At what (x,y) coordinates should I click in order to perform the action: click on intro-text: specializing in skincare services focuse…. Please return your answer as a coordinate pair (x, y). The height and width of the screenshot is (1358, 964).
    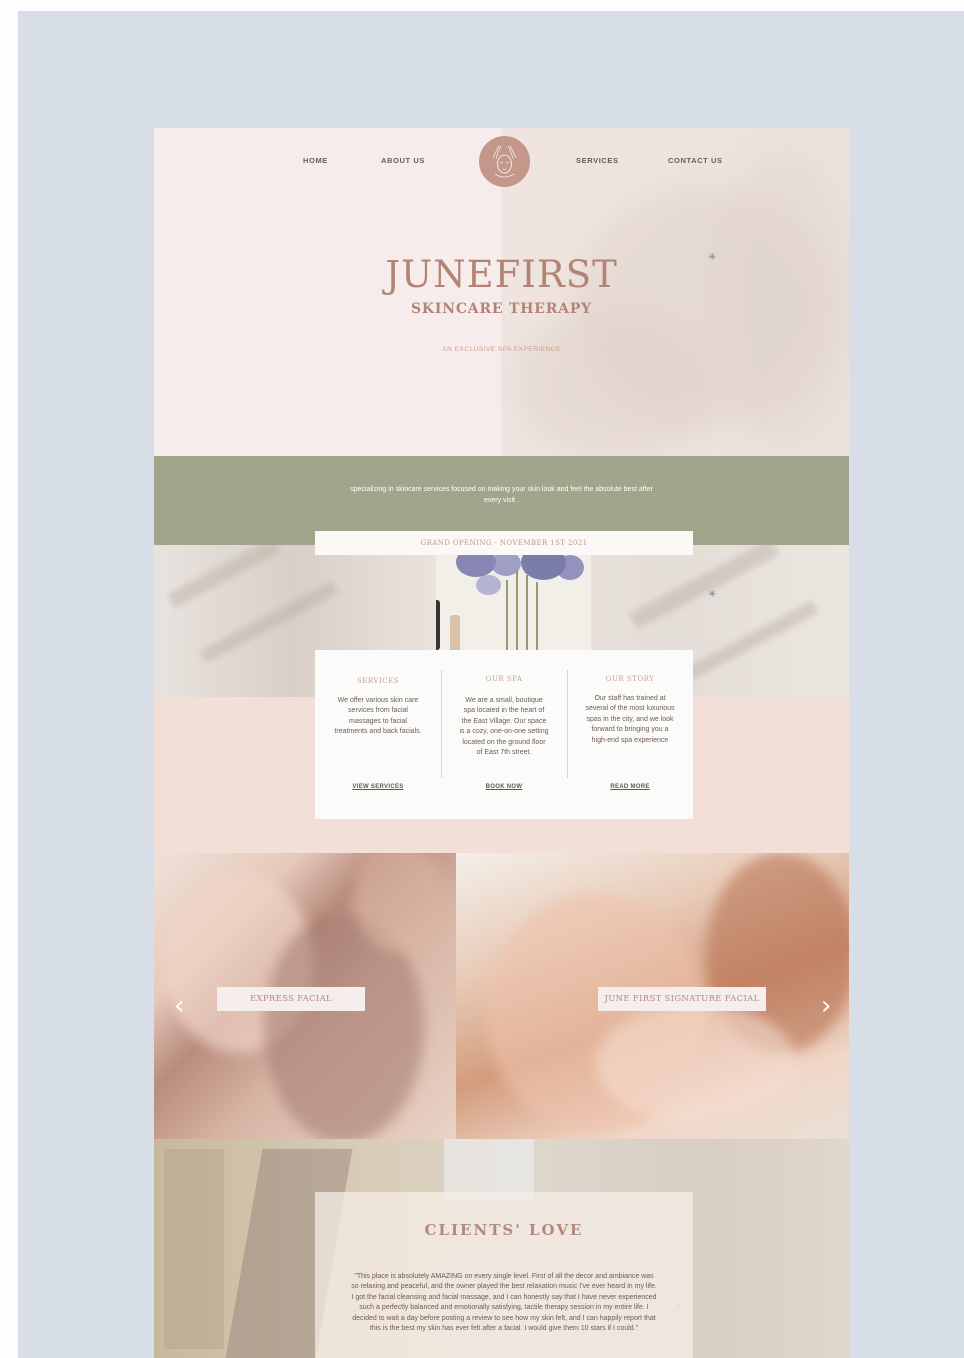
    Looking at the image, I should click on (501, 495).